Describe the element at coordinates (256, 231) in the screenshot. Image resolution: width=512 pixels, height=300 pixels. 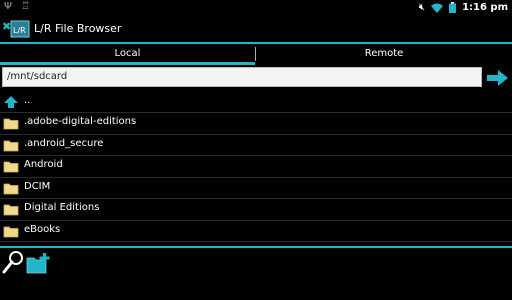
I see `list-item: eBooks` at that location.